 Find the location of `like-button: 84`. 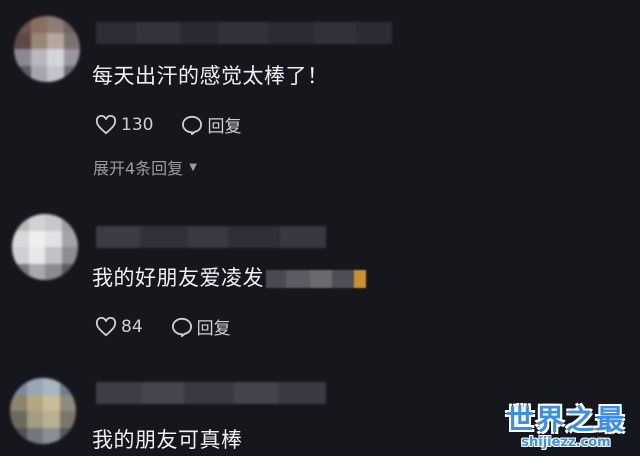

like-button: 84 is located at coordinates (119, 326).